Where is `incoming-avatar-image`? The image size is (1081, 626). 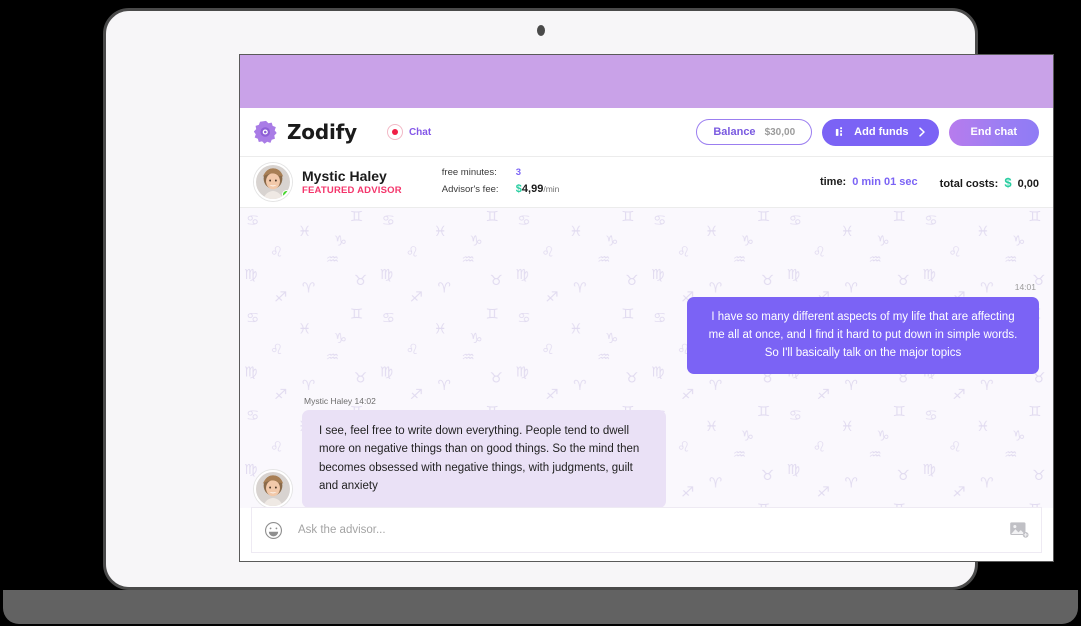 incoming-avatar-image is located at coordinates (273, 489).